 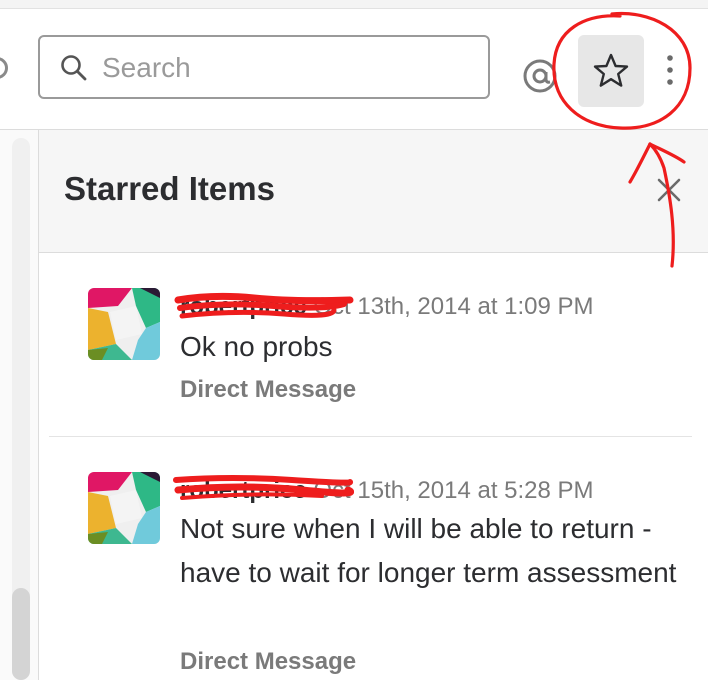 I want to click on message-text: Ok no probs, so click(x=256, y=346).